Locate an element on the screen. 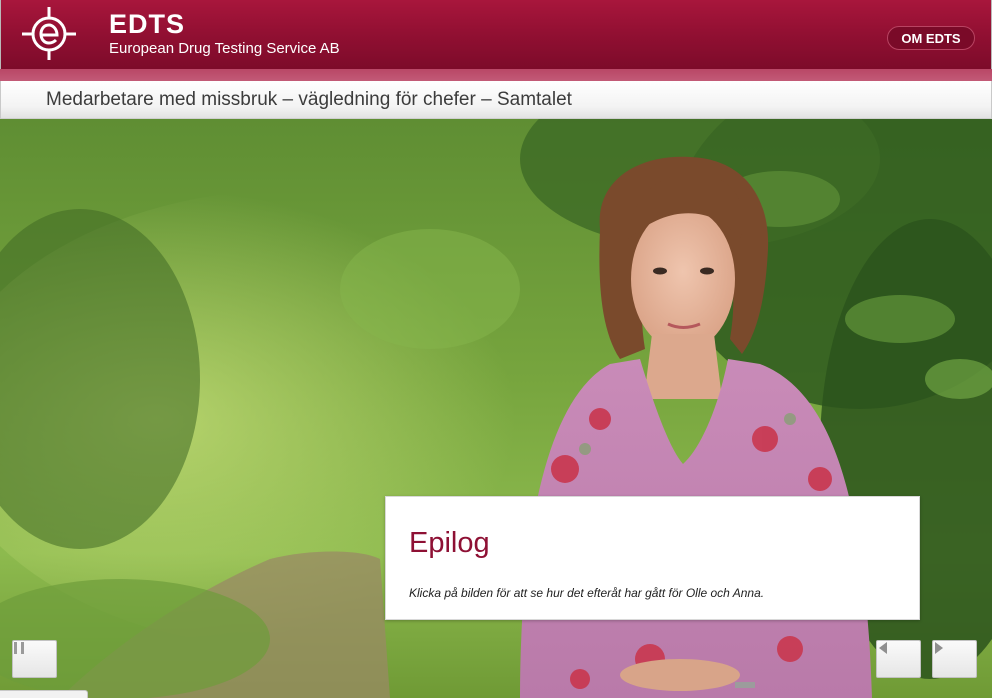  about-edts-button: OM EDTS is located at coordinates (931, 38).